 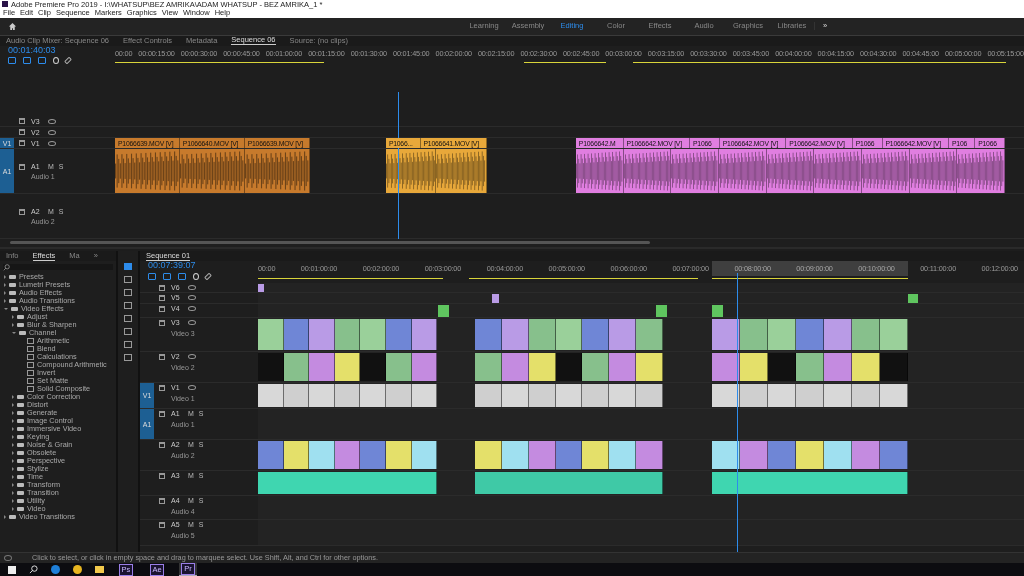 I want to click on in-out-range, so click(x=810, y=269).